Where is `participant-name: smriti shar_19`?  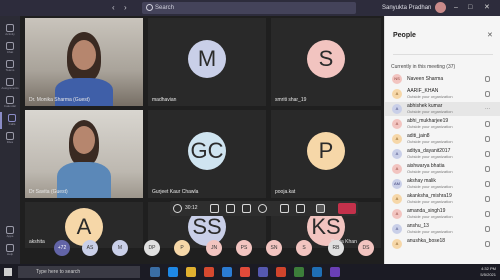 participant-name: smriti shar_19 is located at coordinates (291, 100).